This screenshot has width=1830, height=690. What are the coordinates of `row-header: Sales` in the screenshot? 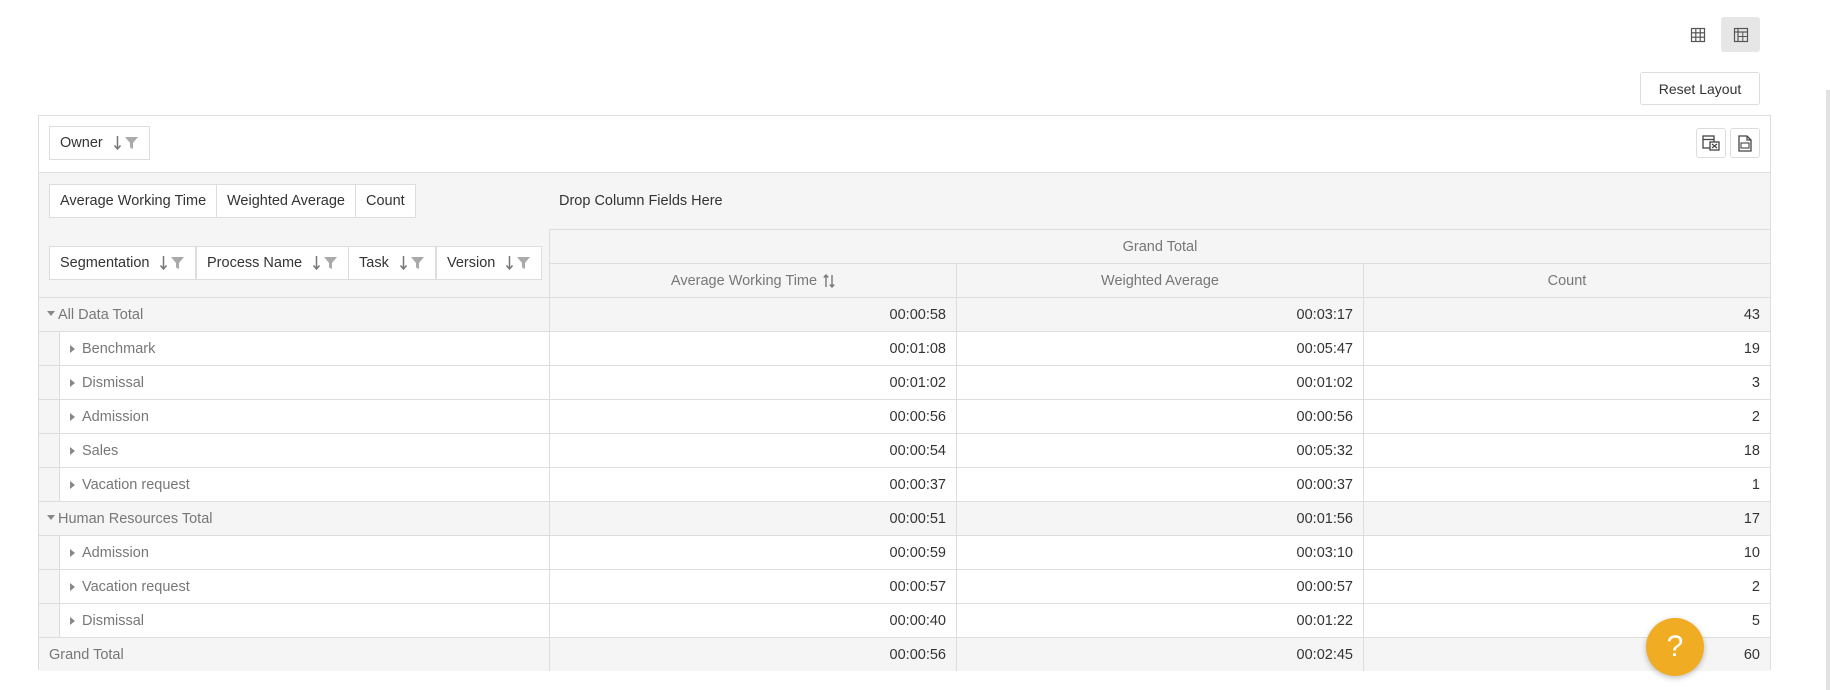 It's located at (294, 450).